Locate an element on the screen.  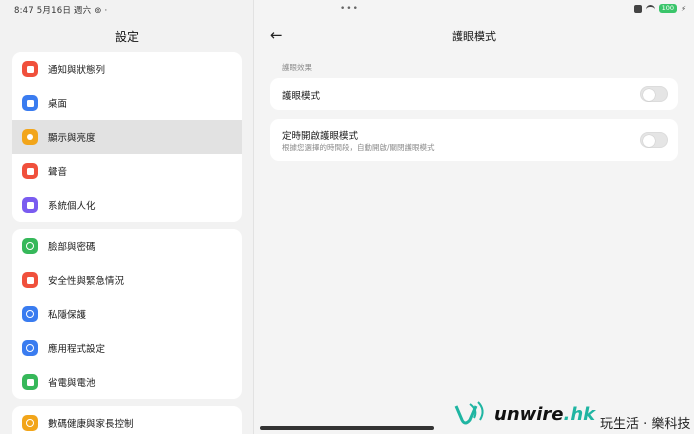
sidebar-item-notifications: 通知與狀態列 is located at coordinates (127, 69).